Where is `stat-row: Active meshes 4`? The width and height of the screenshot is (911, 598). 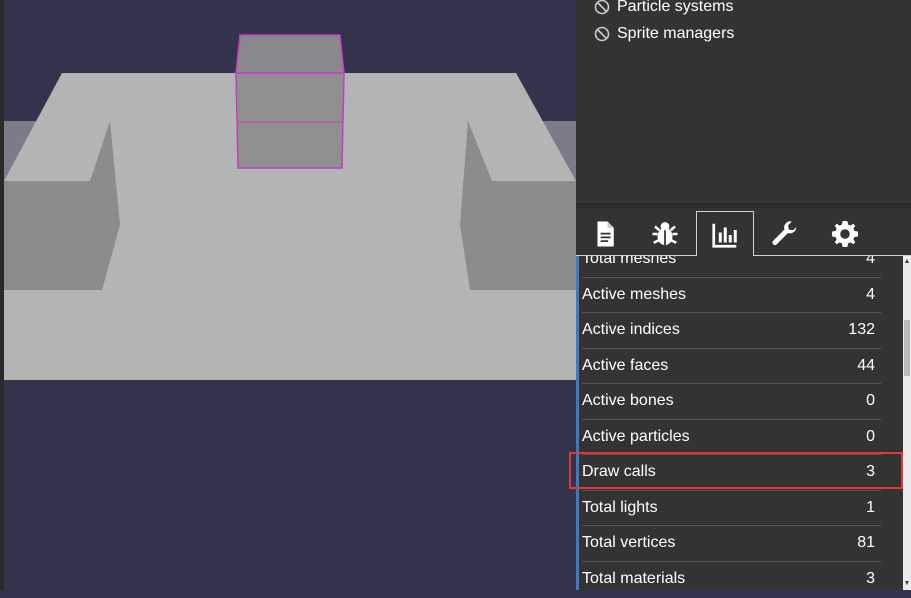 stat-row: Active meshes 4 is located at coordinates (731, 295).